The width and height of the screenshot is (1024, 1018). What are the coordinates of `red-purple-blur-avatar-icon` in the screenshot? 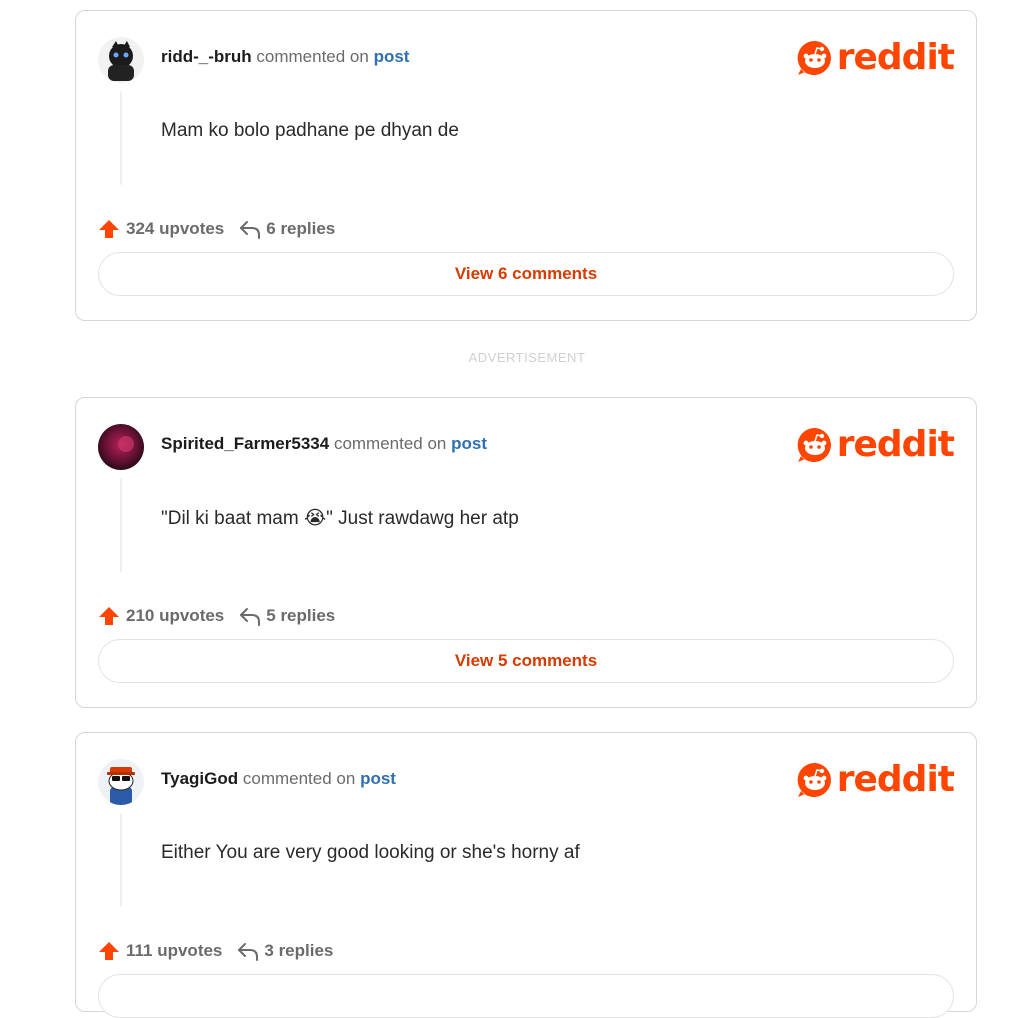 It's located at (121, 447).